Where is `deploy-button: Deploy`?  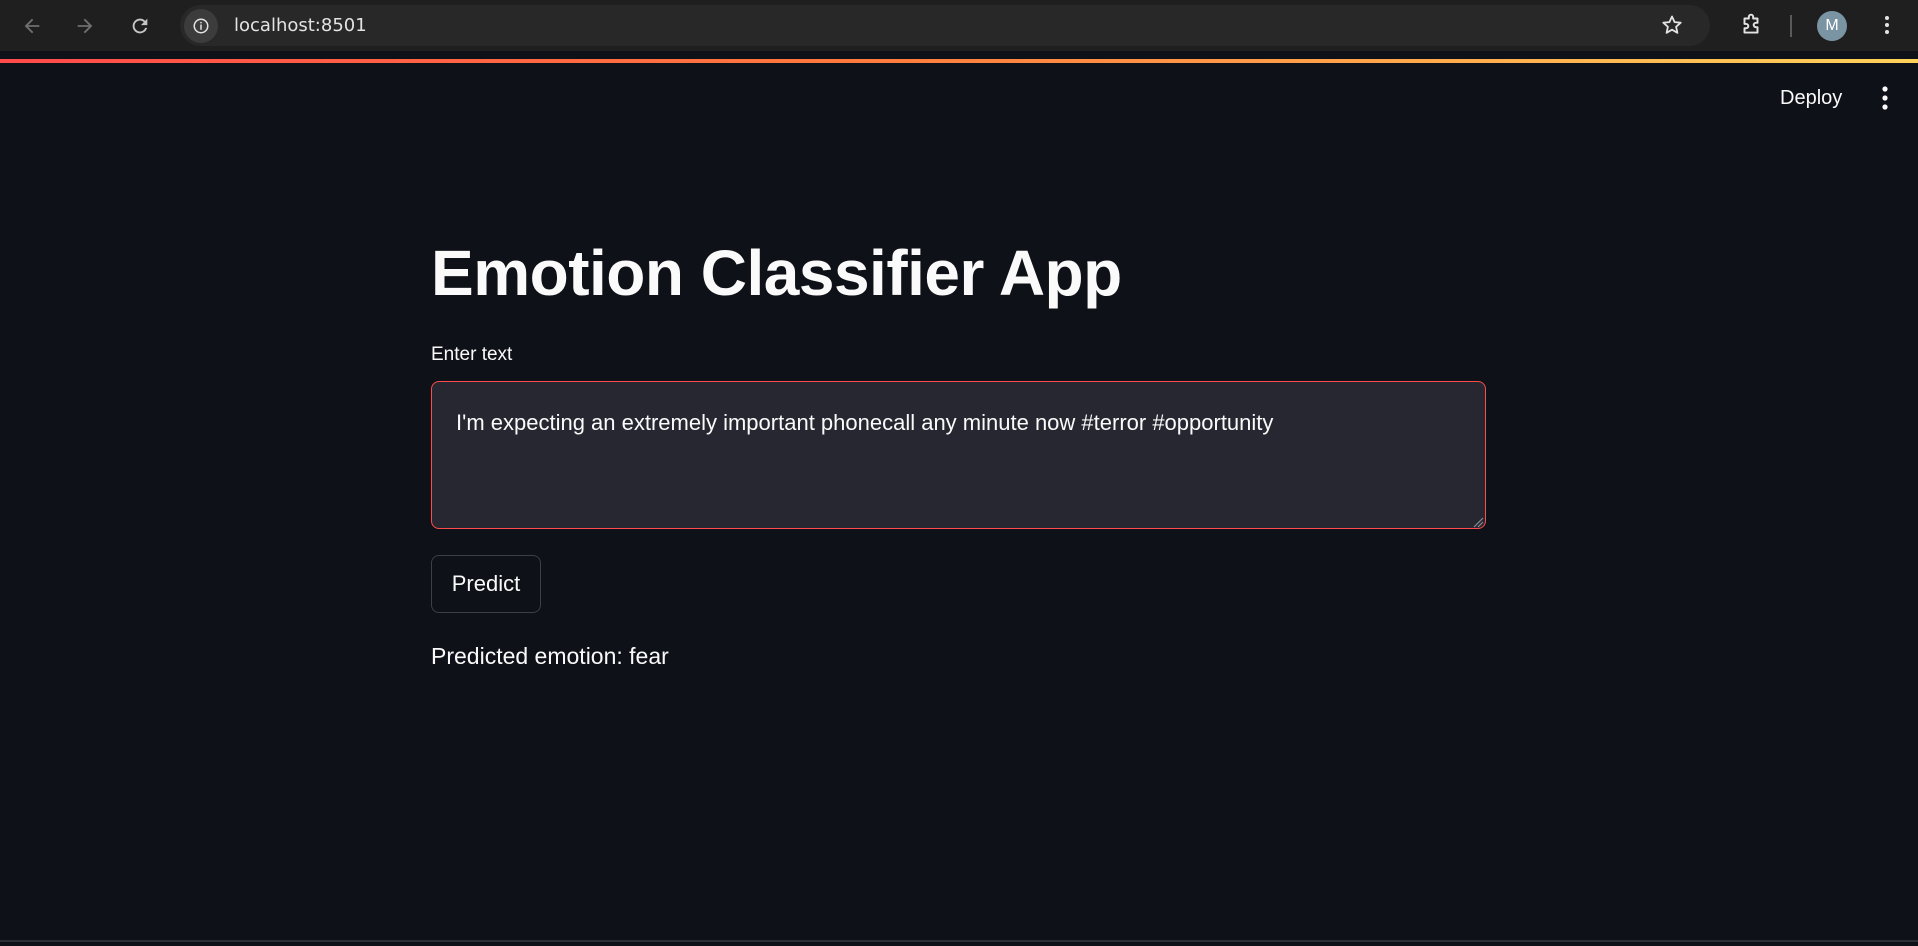
deploy-button: Deploy is located at coordinates (1811, 98).